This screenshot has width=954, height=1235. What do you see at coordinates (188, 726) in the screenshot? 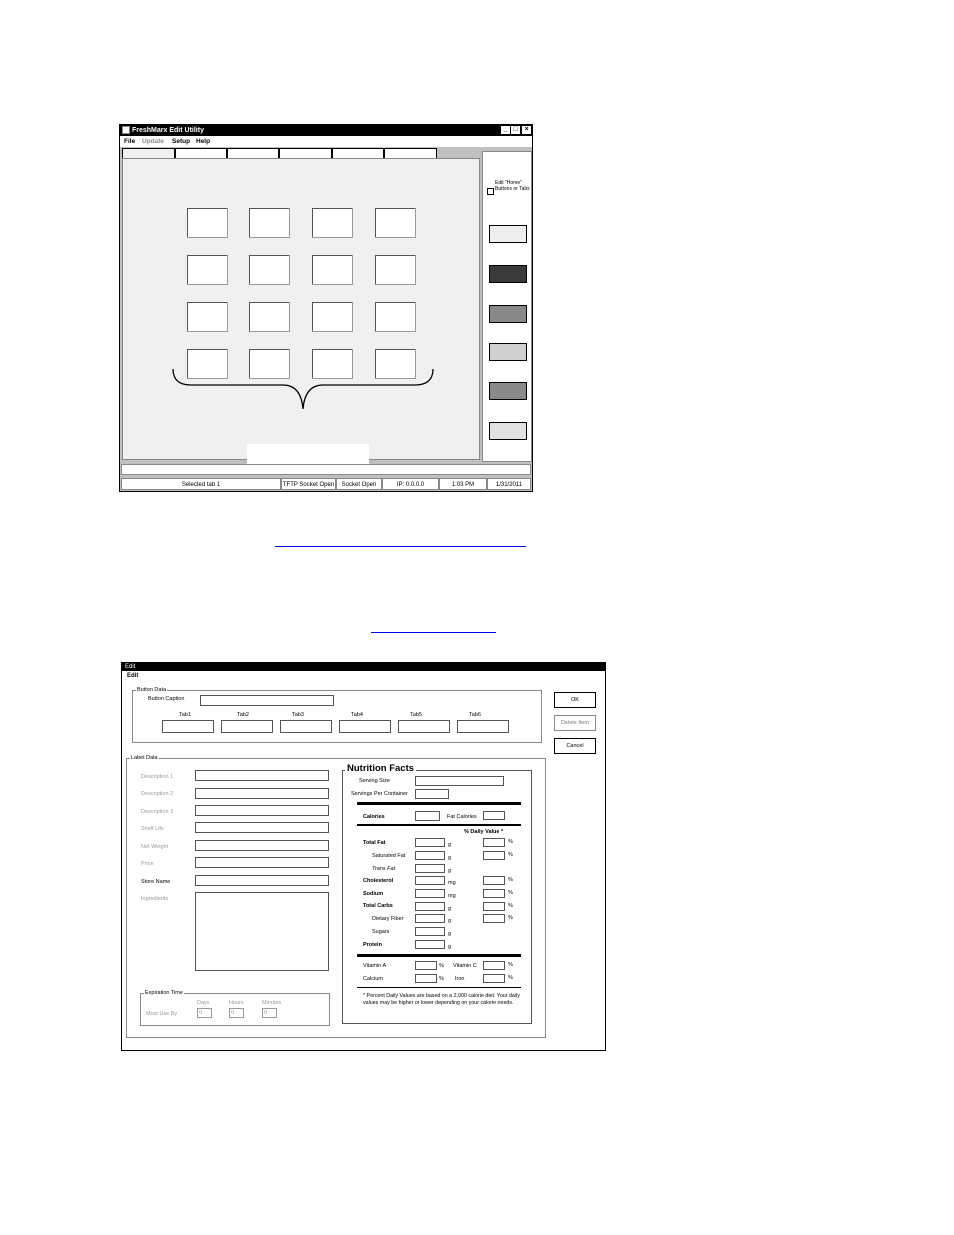
I see `tab1-input` at bounding box center [188, 726].